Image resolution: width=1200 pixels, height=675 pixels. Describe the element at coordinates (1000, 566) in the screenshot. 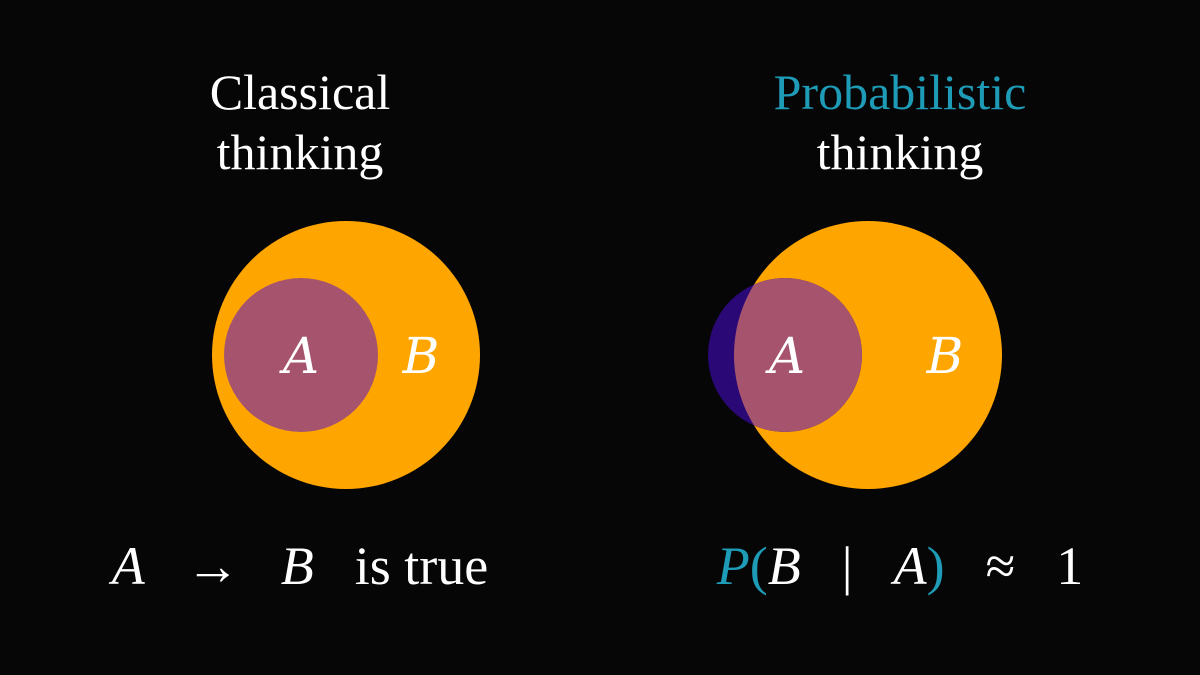

I see `probabilistic-formula-approx: ≈` at that location.